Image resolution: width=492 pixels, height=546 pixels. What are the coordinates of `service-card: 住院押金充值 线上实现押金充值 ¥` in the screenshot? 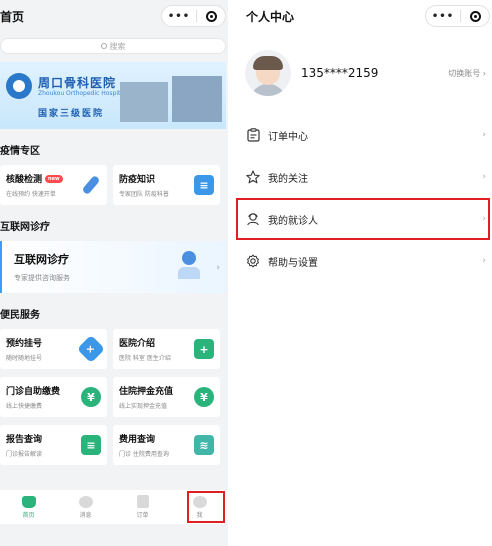 It's located at (166, 397).